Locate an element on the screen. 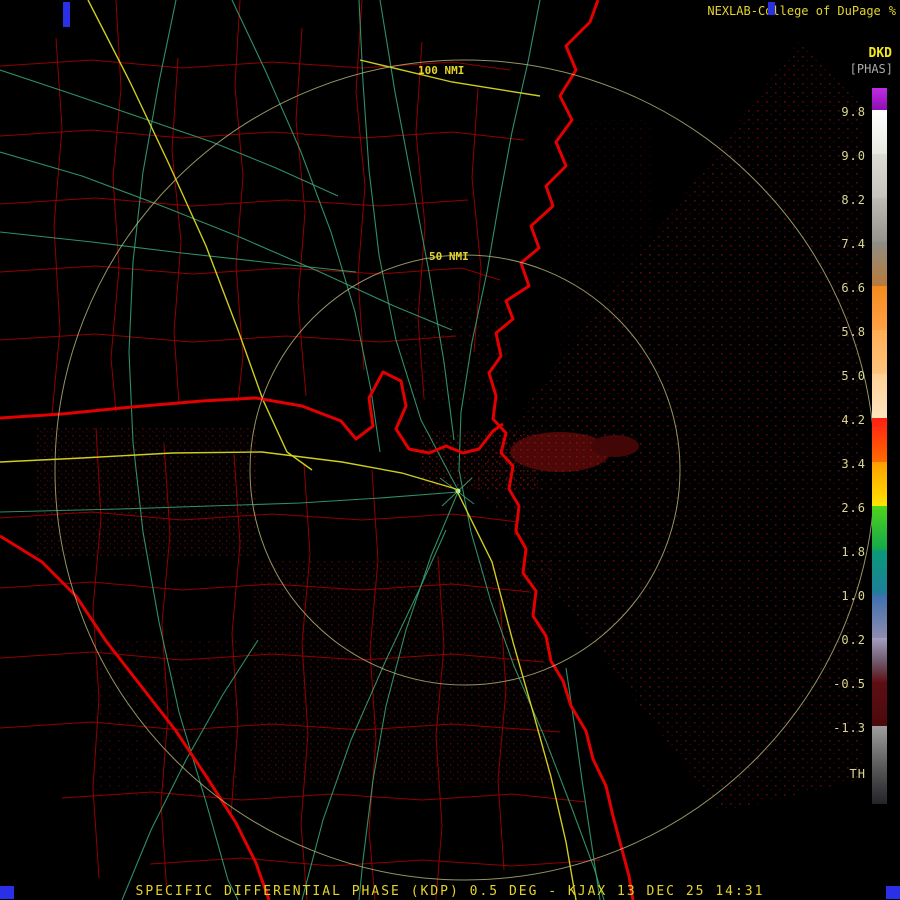  colorbar-tick-label: 8.2 is located at coordinates (853, 200).